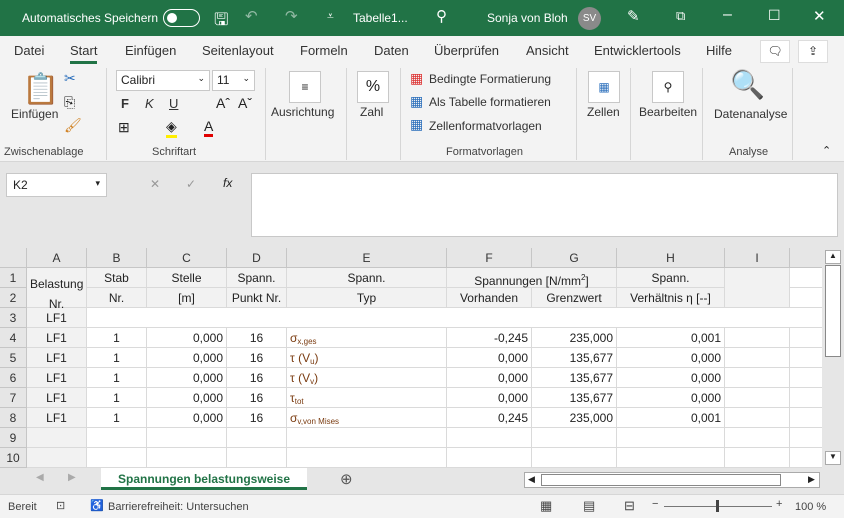 This screenshot has width=844, height=518. Describe the element at coordinates (833, 311) in the screenshot. I see `scroll-thumb` at that location.